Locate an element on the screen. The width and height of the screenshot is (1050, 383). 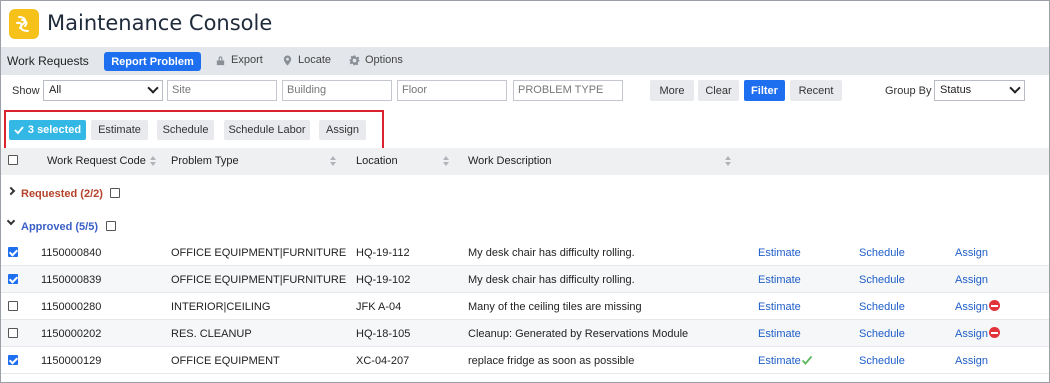
selected-count-badge: 3 selected is located at coordinates (47, 130).